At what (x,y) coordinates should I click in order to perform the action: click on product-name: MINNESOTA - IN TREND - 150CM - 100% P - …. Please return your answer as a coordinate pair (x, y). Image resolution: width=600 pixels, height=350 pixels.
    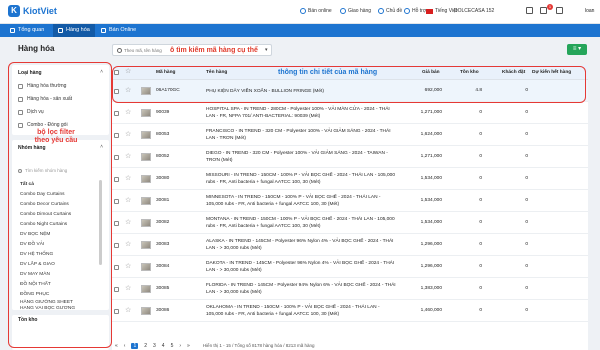
    Looking at the image, I should click on (301, 201).